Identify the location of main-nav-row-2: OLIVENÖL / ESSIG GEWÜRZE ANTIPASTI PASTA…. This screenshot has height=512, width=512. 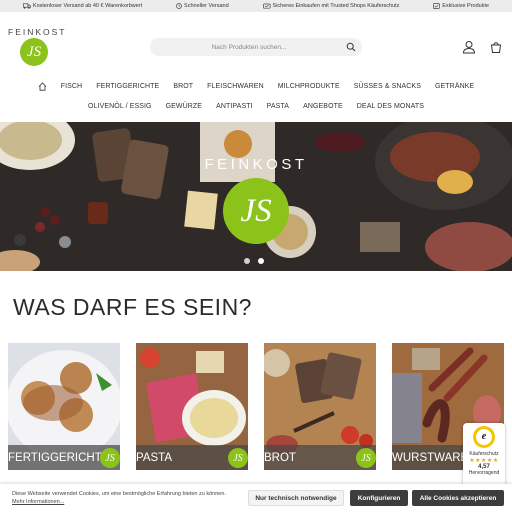
(256, 106).